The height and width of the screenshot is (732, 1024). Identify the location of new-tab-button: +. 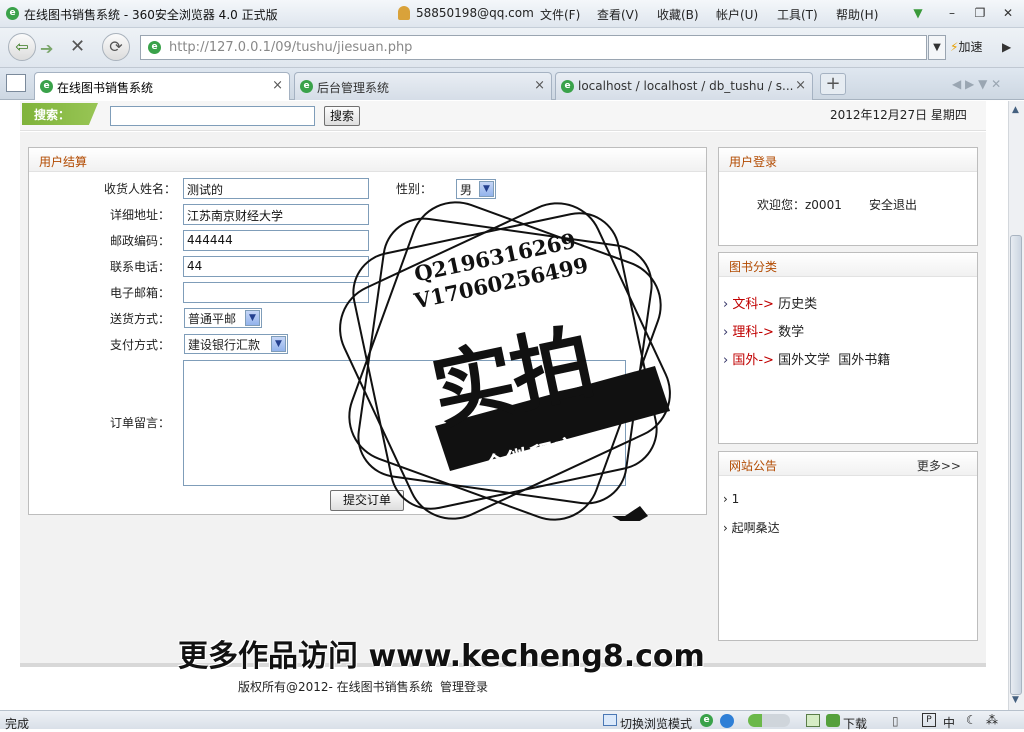
(833, 84).